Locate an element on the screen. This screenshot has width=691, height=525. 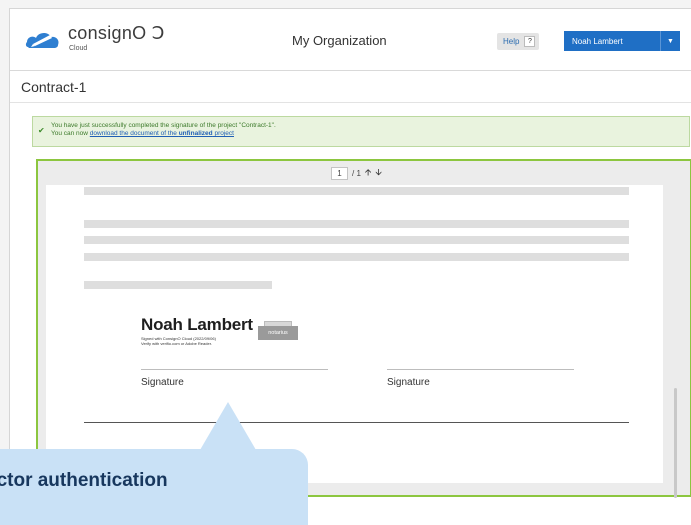
chevron-down-icon: ▼ is located at coordinates (670, 41).